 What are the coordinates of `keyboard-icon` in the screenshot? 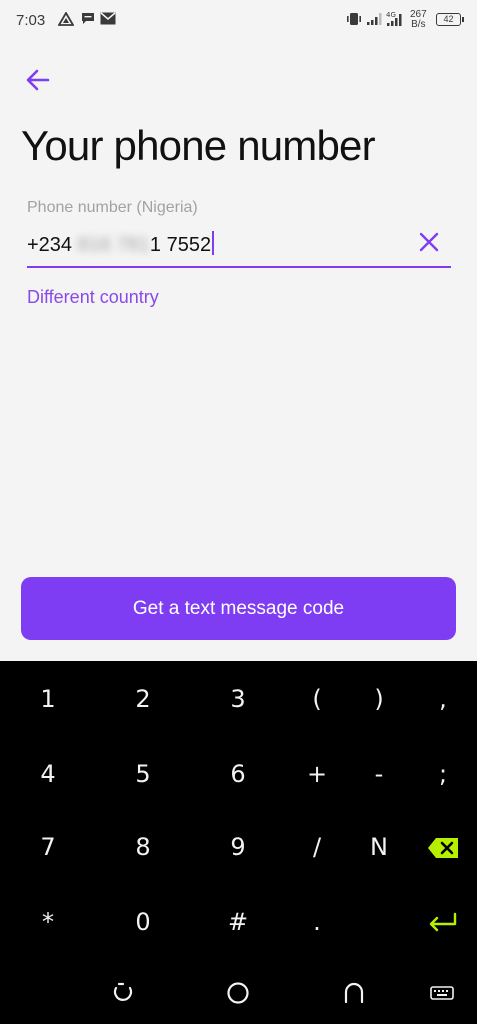 It's located at (442, 993).